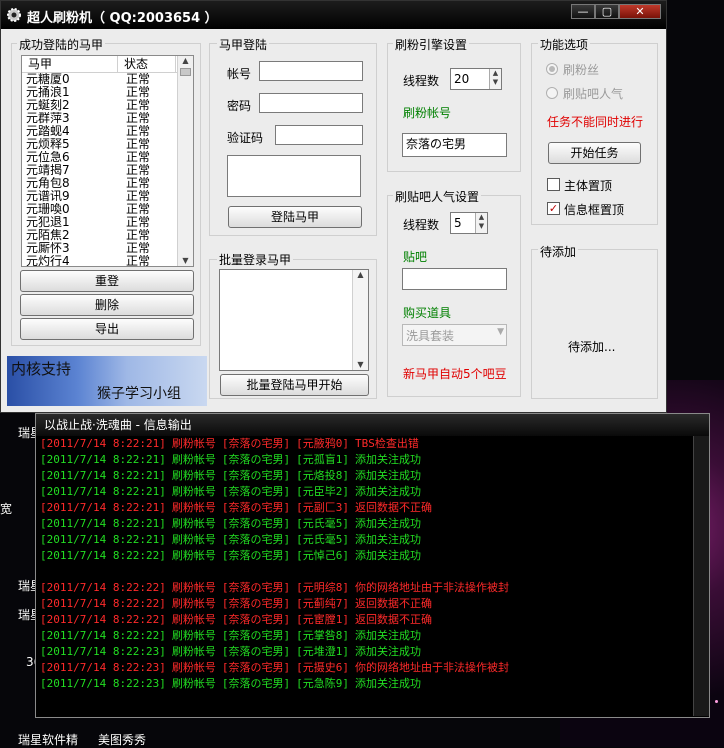 Image resolution: width=724 pixels, height=748 pixels. I want to click on list-item: 元烦释5 正常, so click(107, 144).